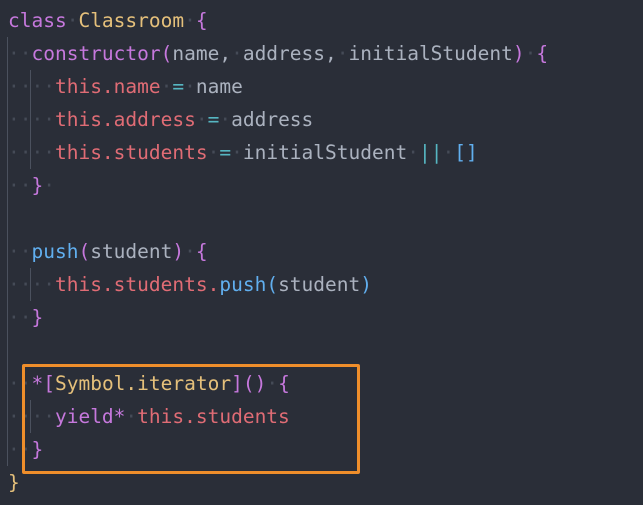 Image resolution: width=643 pixels, height=505 pixels. Describe the element at coordinates (107, 86) in the screenshot. I see `code-token-prop: this.name` at that location.